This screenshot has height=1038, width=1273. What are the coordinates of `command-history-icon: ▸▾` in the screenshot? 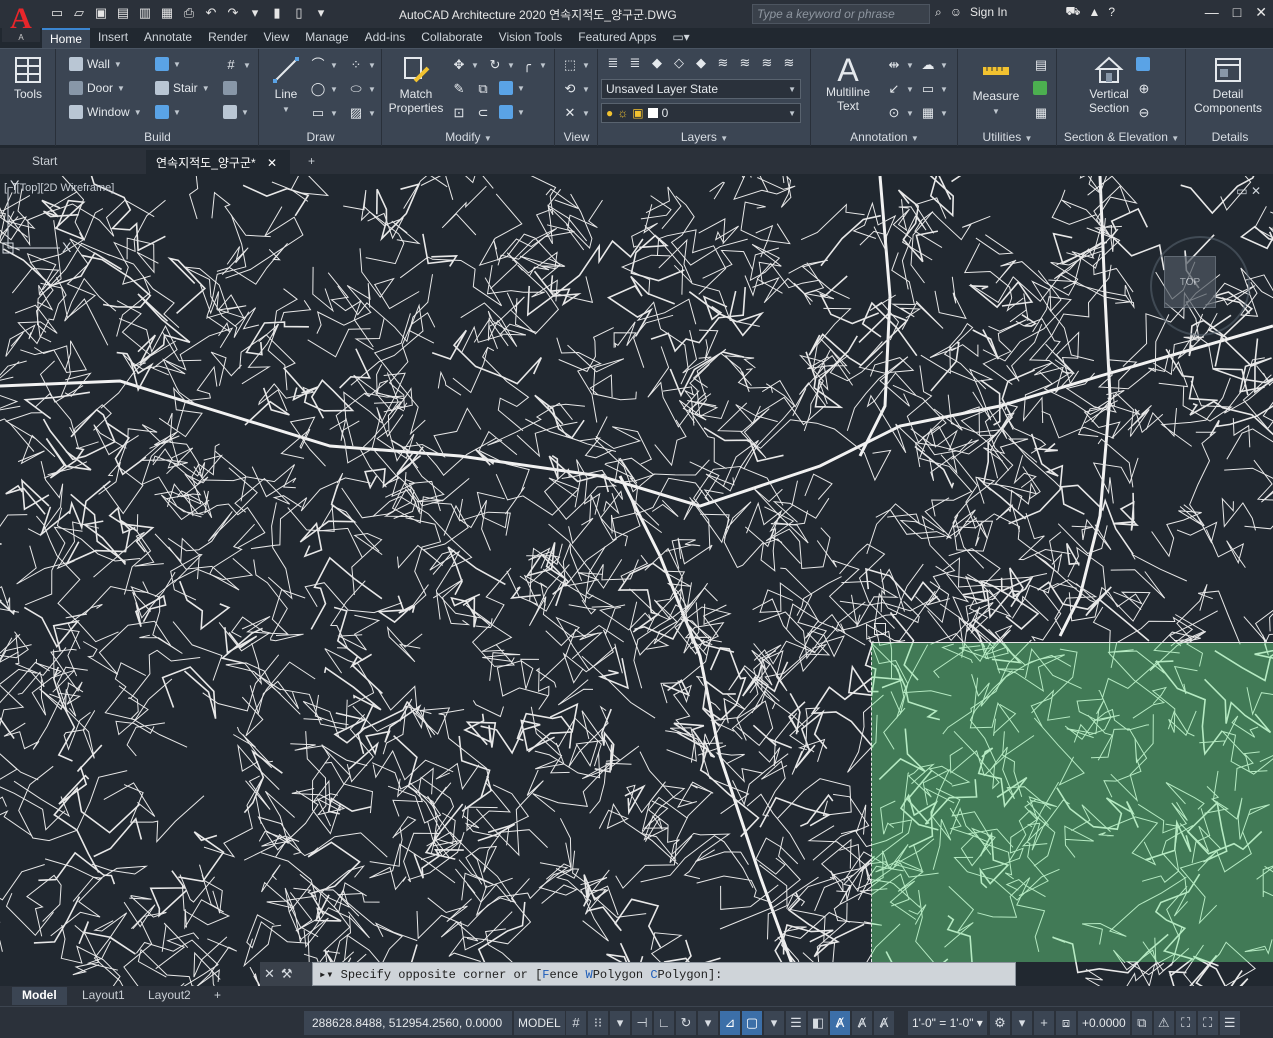 It's located at (326, 975).